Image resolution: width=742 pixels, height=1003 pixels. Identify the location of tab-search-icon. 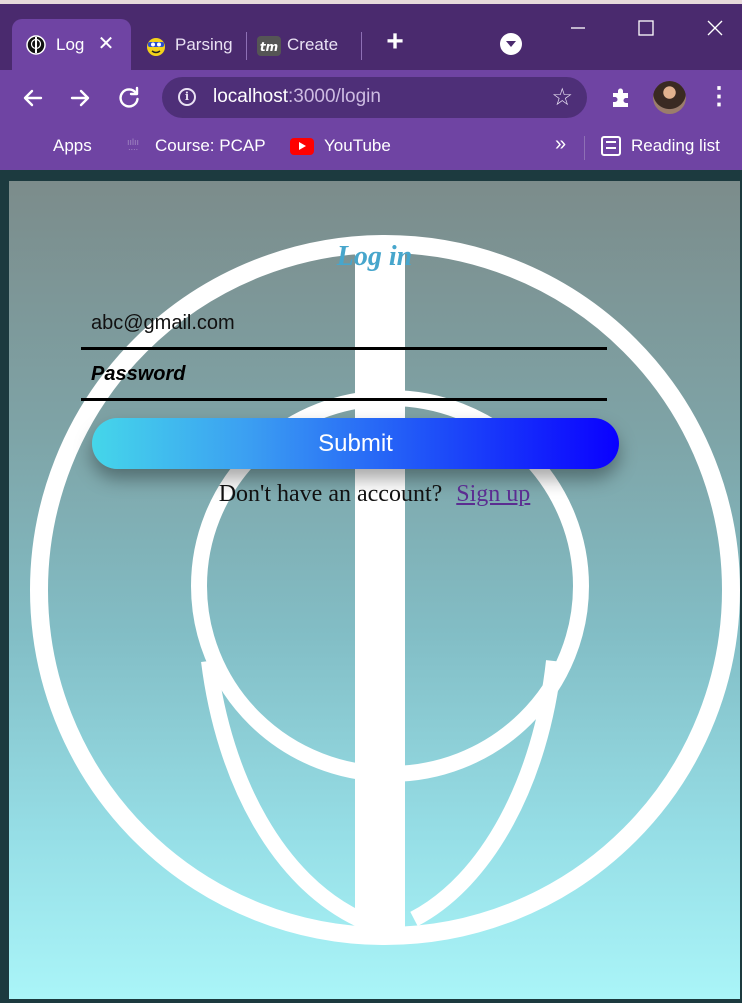
(511, 44).